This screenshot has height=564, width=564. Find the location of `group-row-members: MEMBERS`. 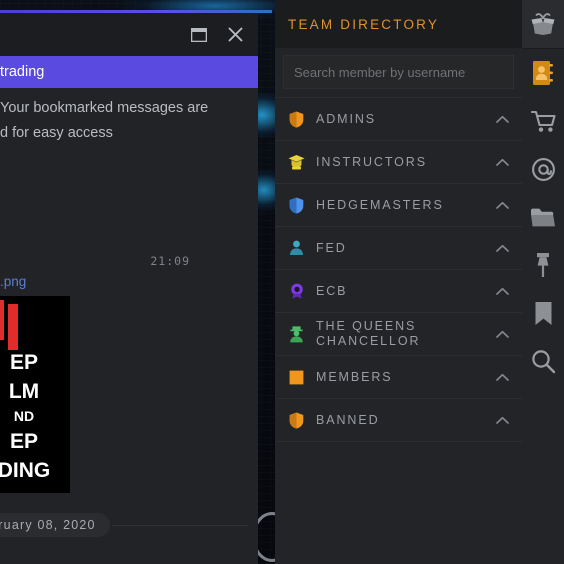

group-row-members: MEMBERS is located at coordinates (398, 377).